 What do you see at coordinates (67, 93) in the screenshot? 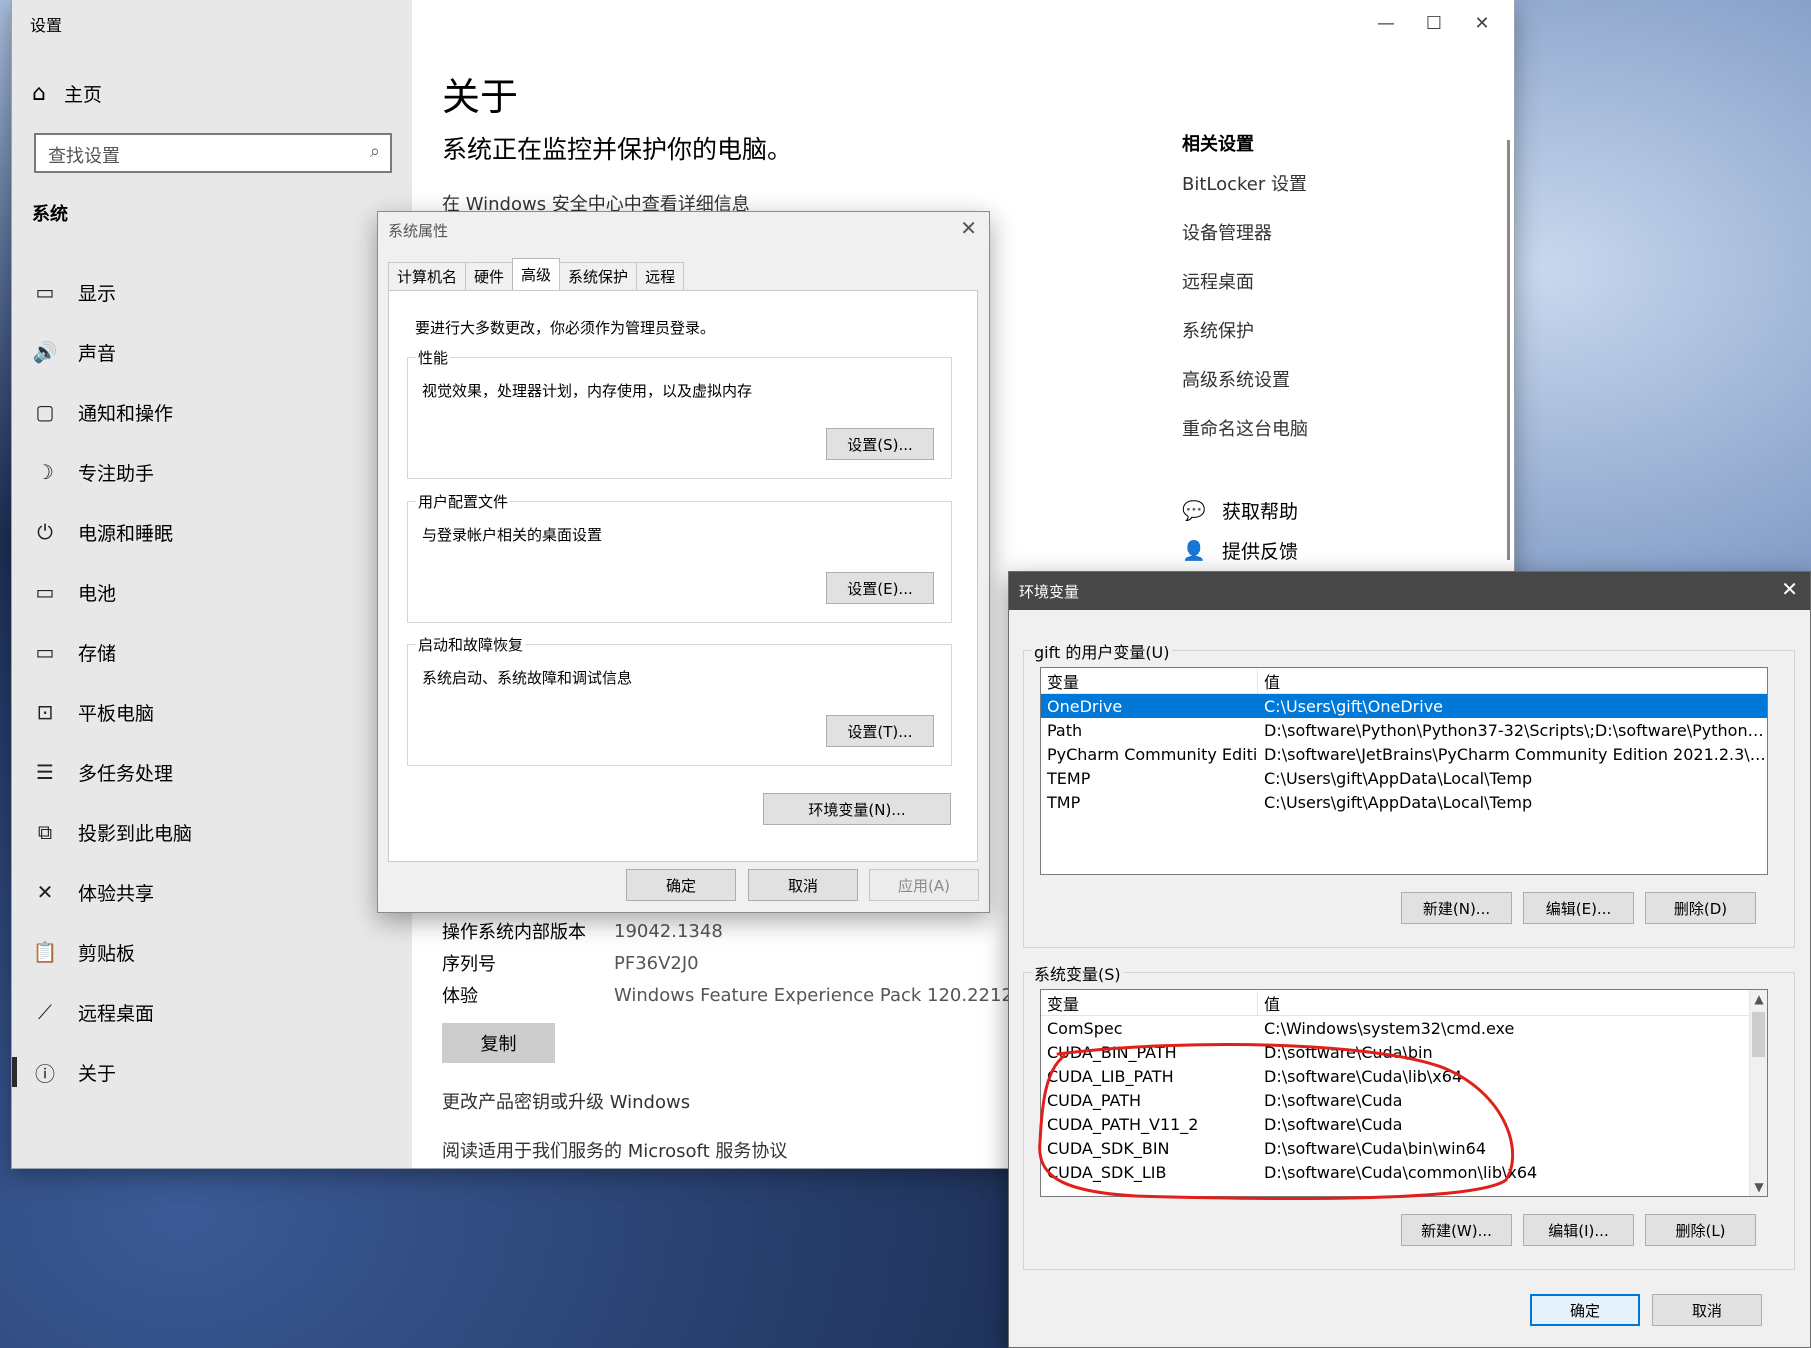
I see `nav-home: ⌂ 主页` at bounding box center [67, 93].